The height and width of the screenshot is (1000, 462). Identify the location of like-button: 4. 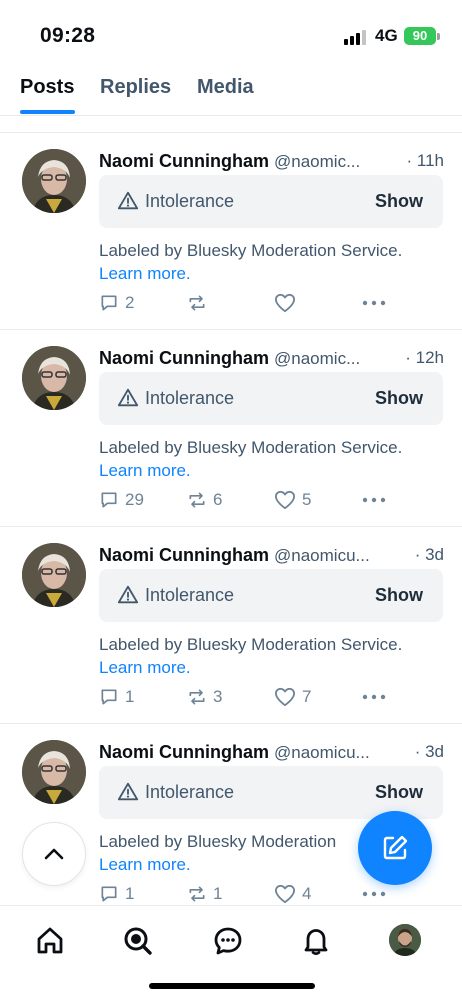
(292, 894).